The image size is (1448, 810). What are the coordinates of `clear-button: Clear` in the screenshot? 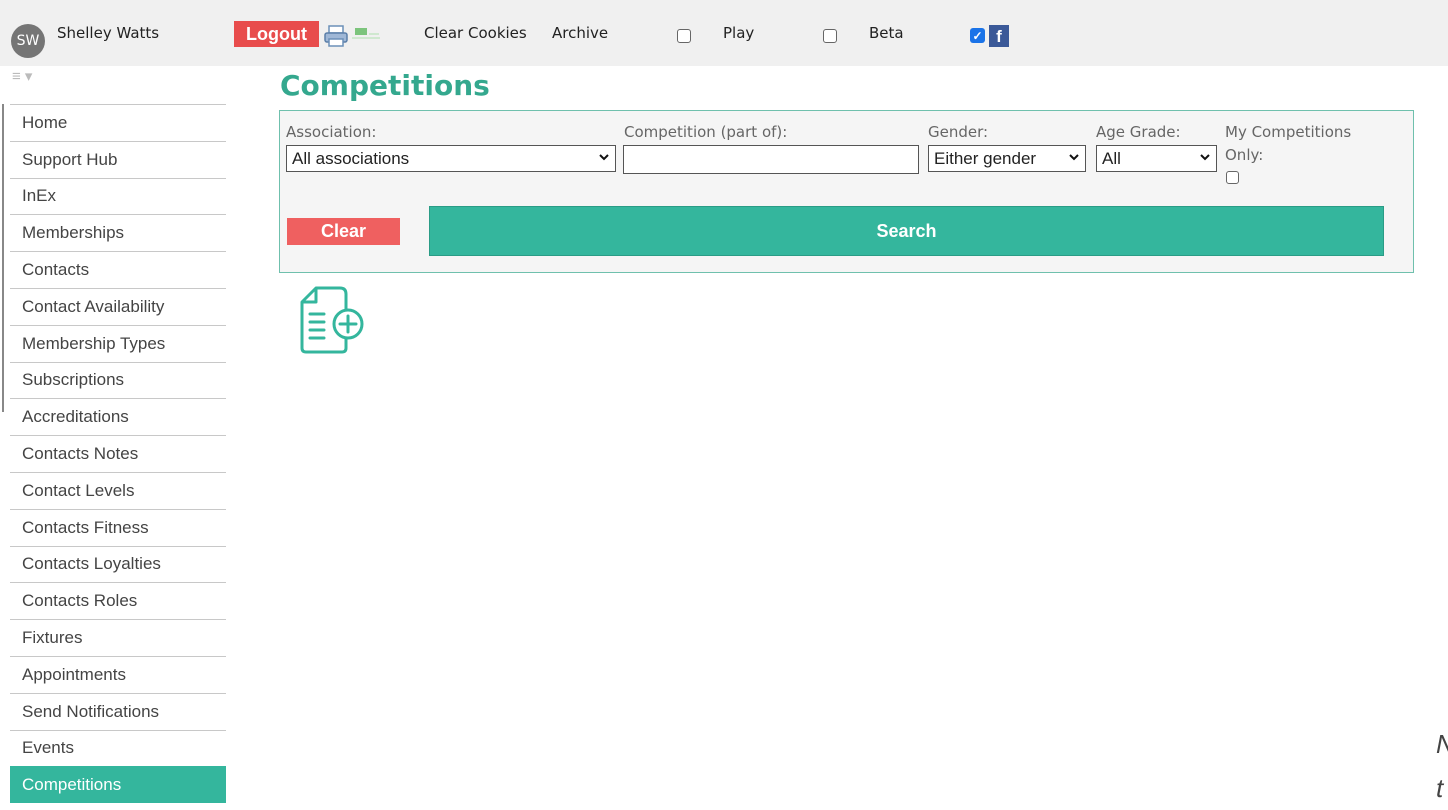 It's located at (343, 231).